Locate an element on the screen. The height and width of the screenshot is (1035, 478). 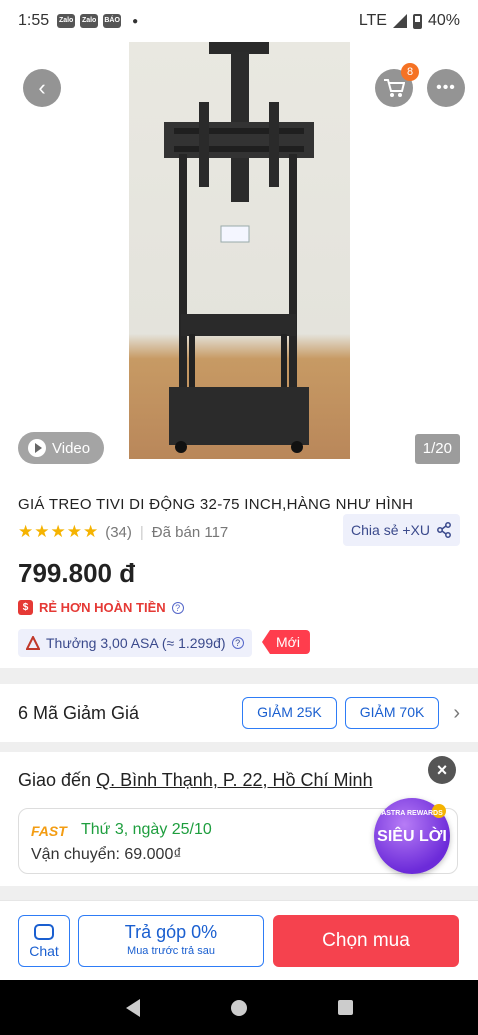
share-icon is located at coordinates (444, 530).